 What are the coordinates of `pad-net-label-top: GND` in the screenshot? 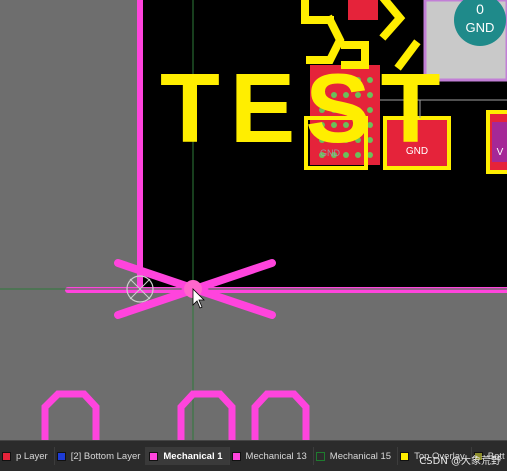 It's located at (480, 27).